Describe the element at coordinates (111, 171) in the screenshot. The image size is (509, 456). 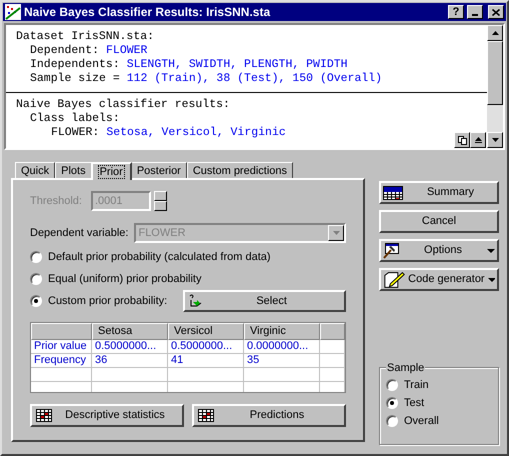
I see `tab: Prior` at that location.